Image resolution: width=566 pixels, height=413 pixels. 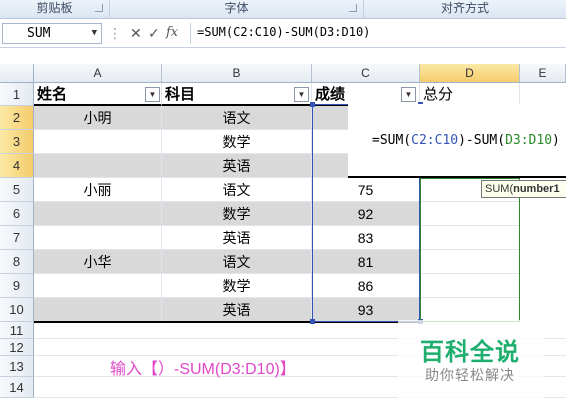 What do you see at coordinates (392, 140) in the screenshot?
I see `formula-prefix: =SUM(` at bounding box center [392, 140].